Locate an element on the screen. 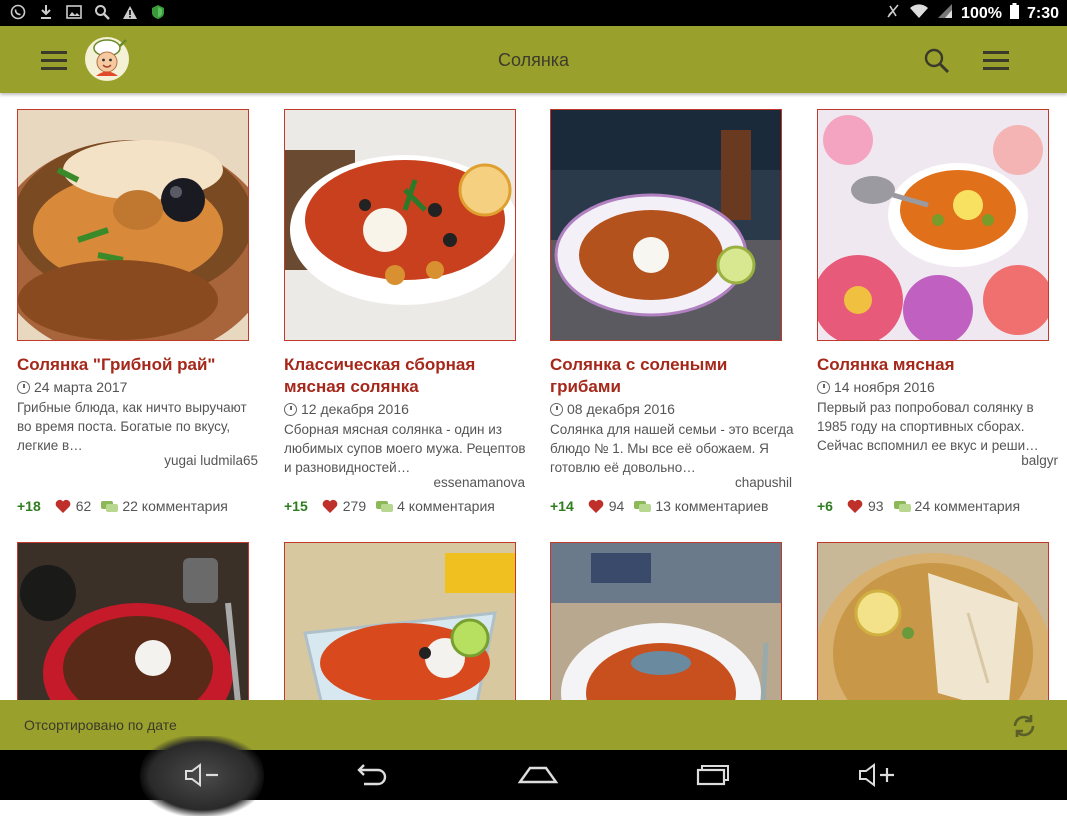  battery-percent: 100% is located at coordinates (981, 13).